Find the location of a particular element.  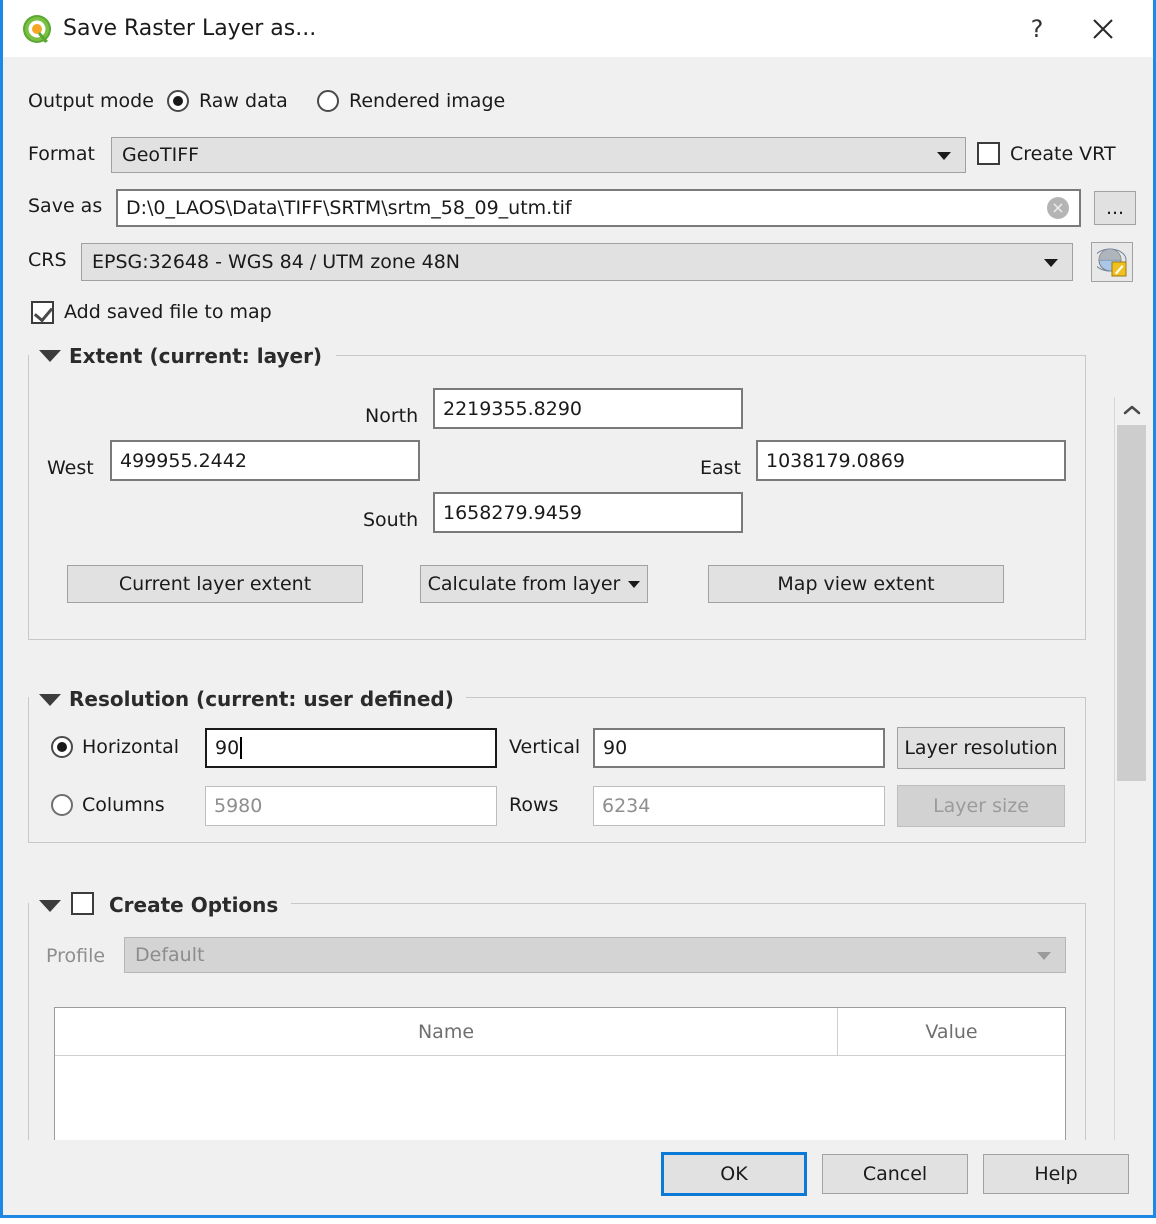

close-icon is located at coordinates (1103, 28).